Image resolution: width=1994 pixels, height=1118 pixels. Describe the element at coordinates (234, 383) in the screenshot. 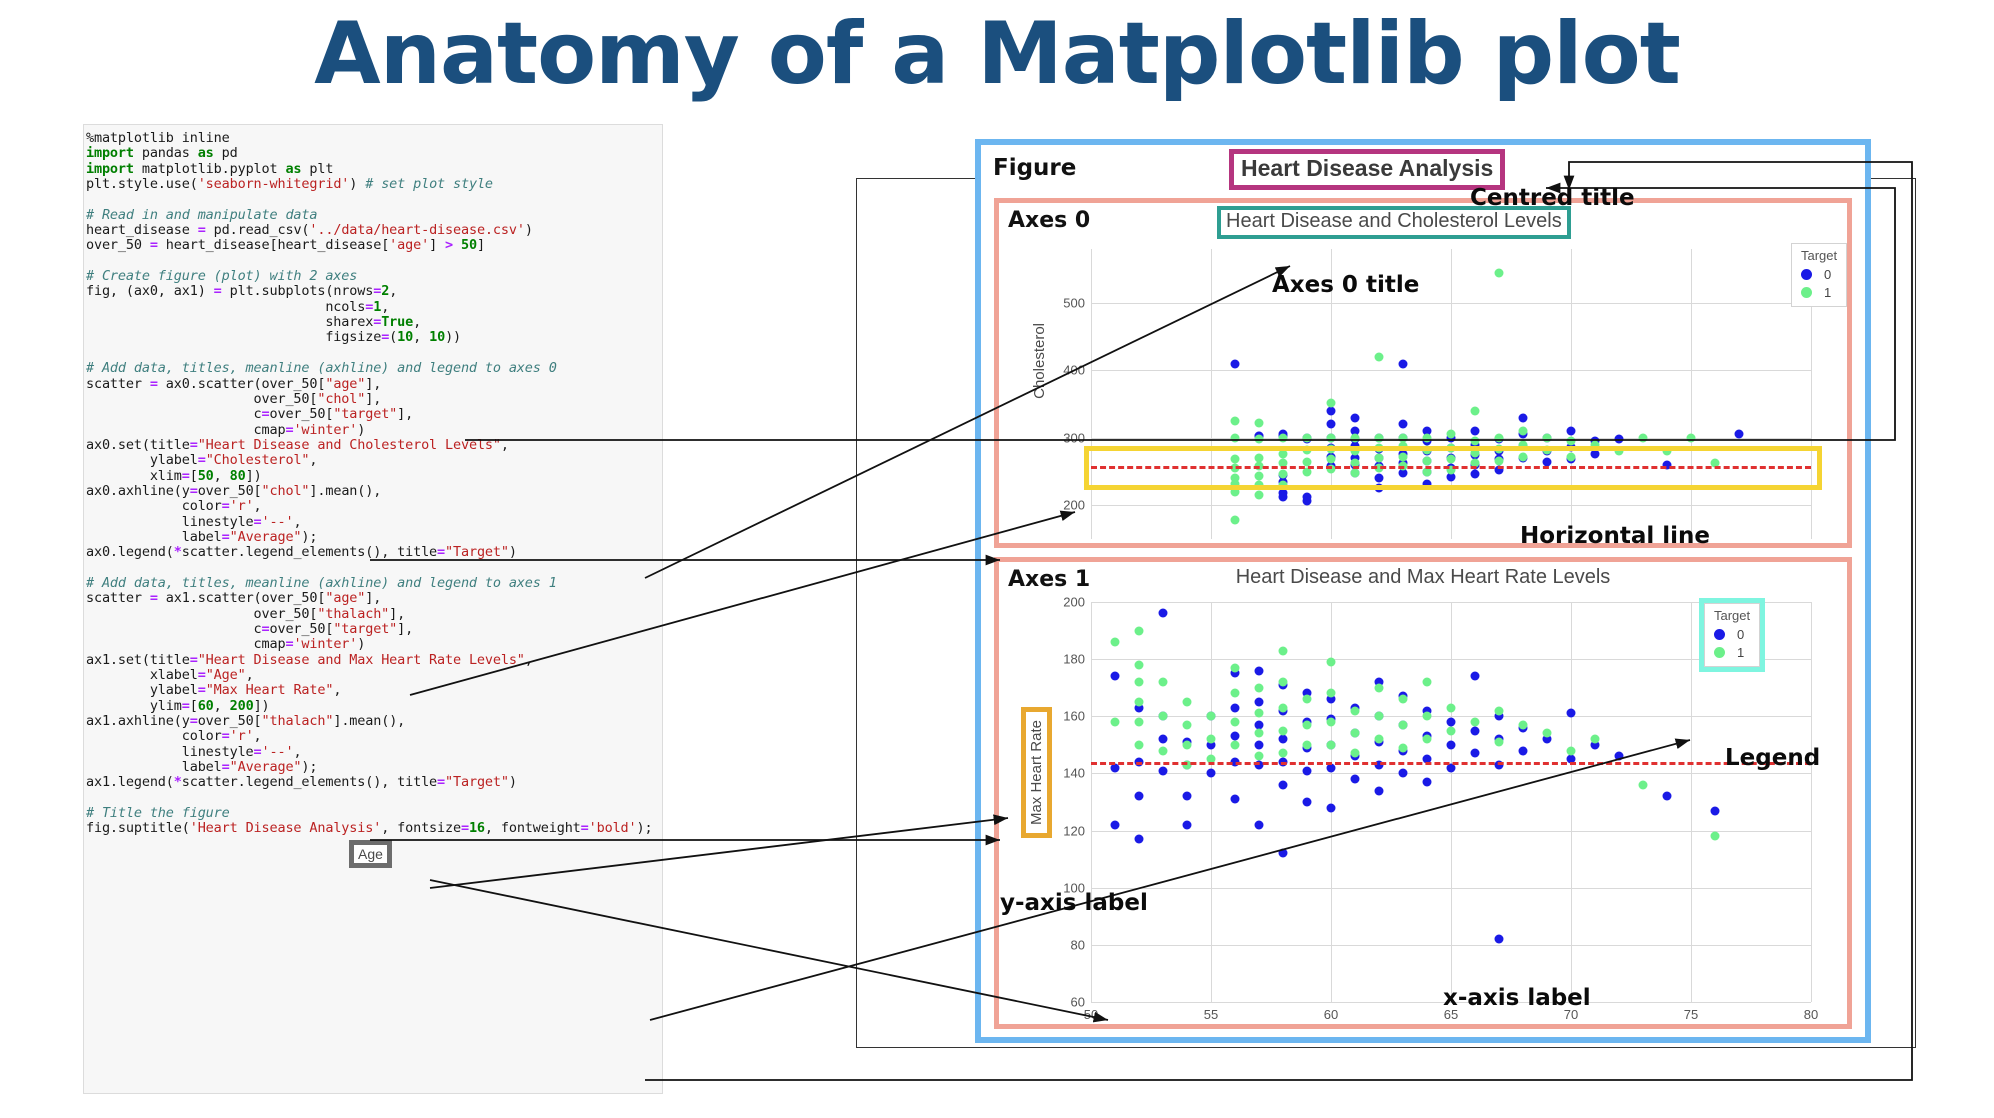

I see `code-line: scatter = ax0.scatter(over_50["age"],` at that location.